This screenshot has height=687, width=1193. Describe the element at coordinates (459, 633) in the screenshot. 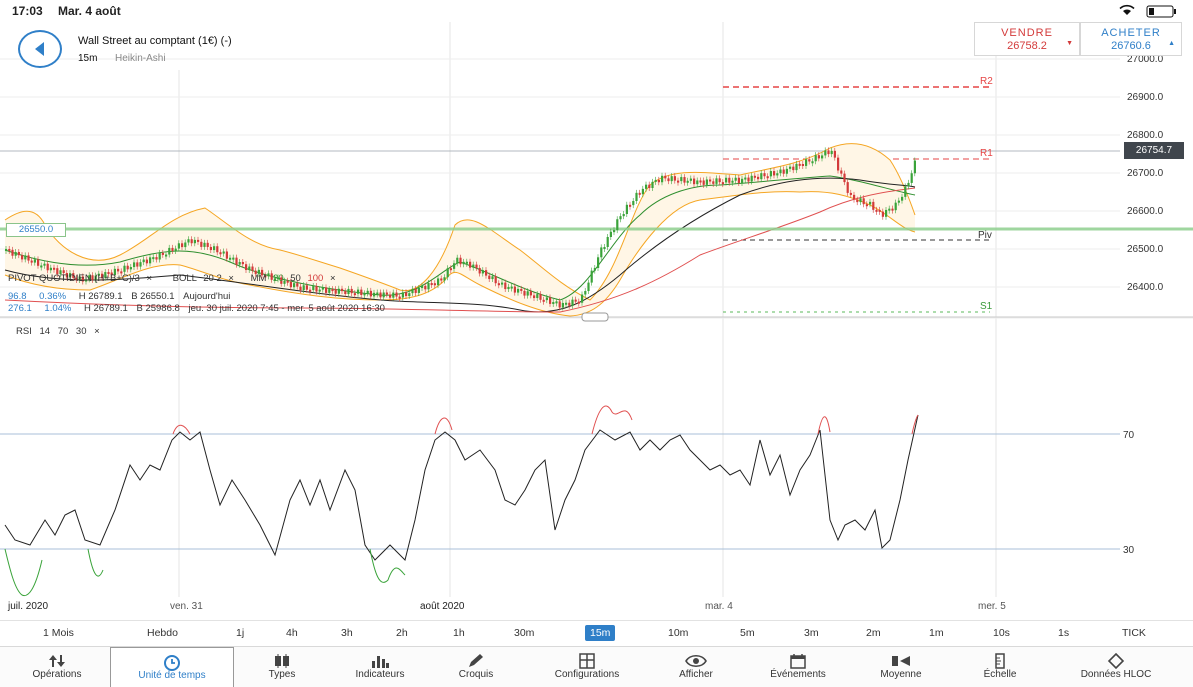

I see `timeframe-1h: 1h` at that location.